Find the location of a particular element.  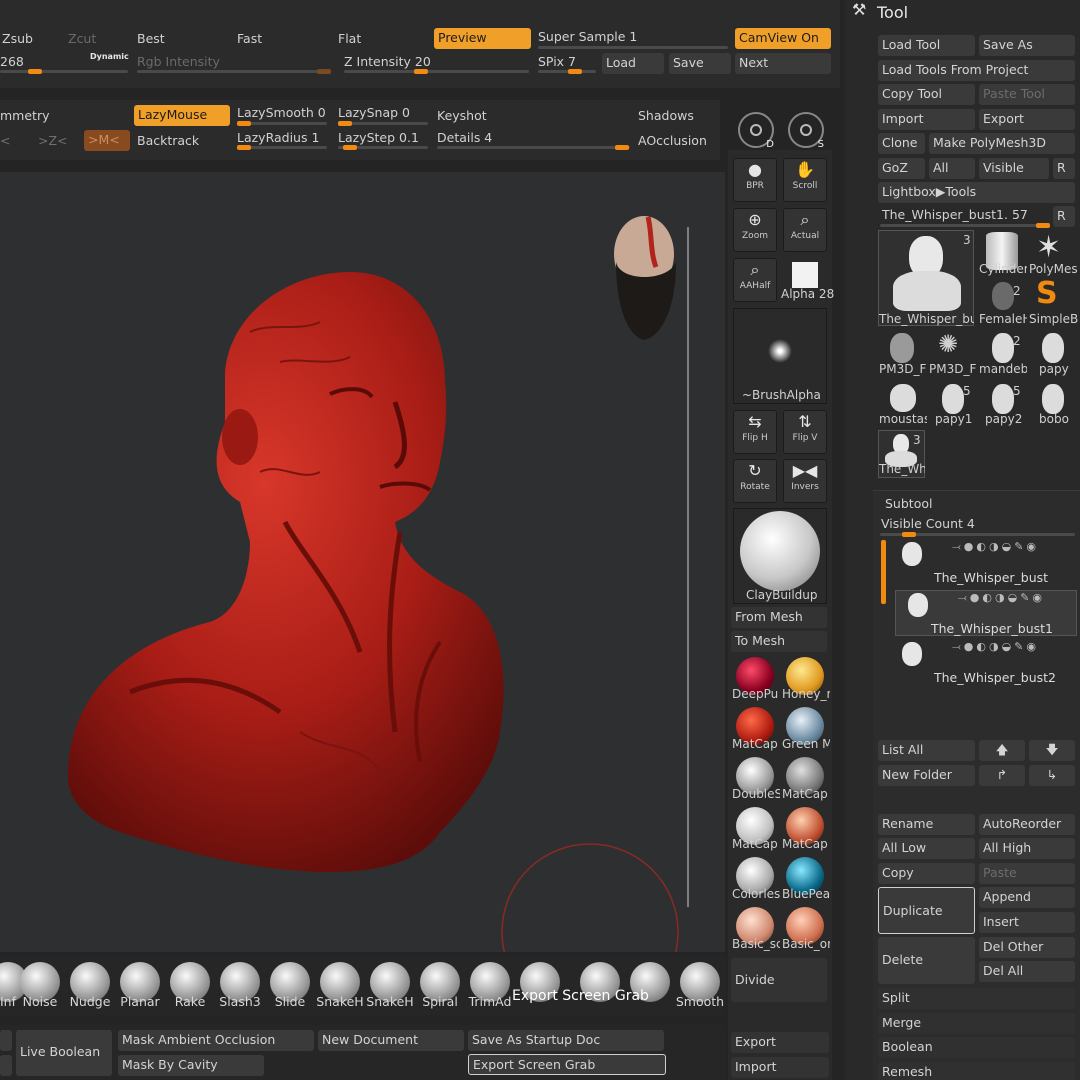

subtool-title: Subtool is located at coordinates (908, 503).